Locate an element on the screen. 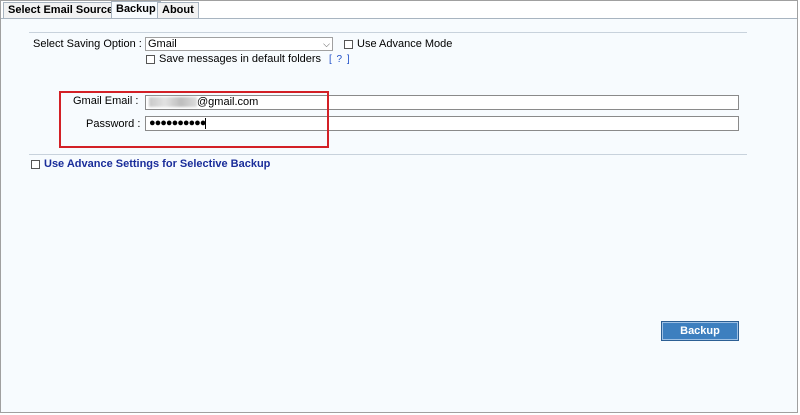  chevron-down-icon: ⌵ is located at coordinates (326, 44).